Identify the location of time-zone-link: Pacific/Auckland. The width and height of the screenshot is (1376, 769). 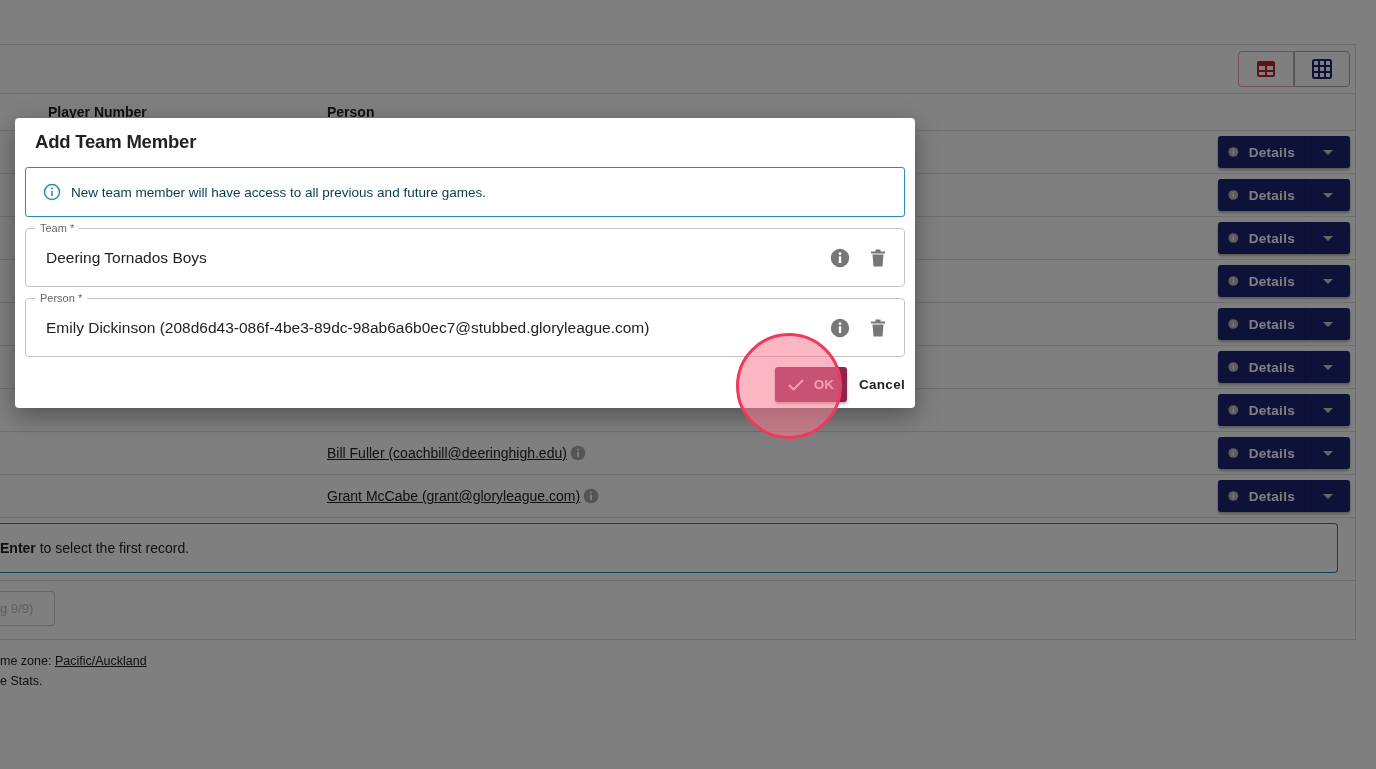
(100, 661).